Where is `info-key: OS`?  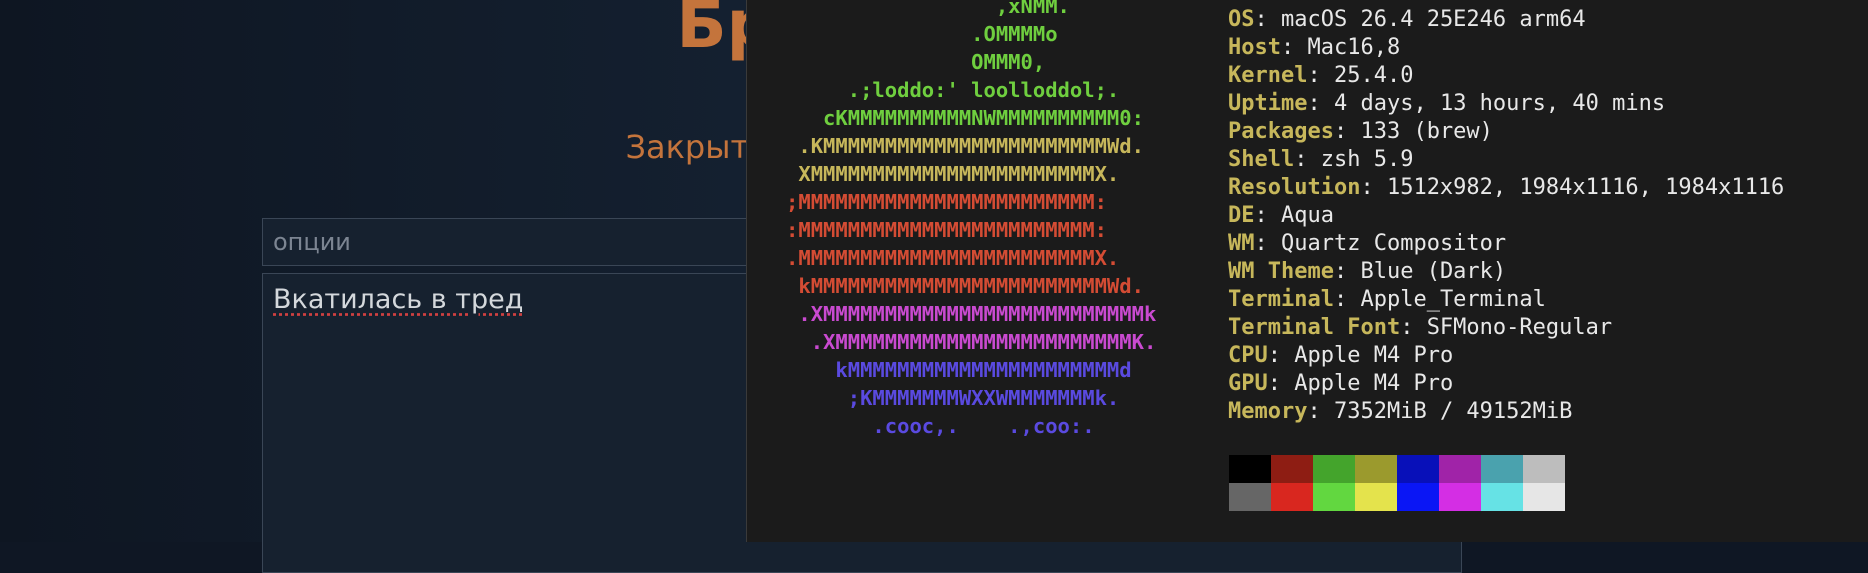
info-key: OS is located at coordinates (1241, 19).